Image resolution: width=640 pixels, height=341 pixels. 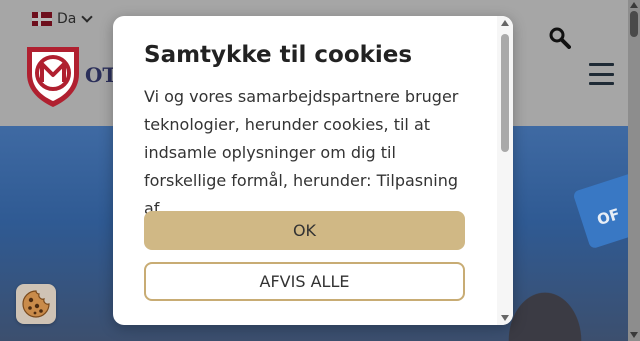 I want to click on reject-all-button: AFVIS ALLE, so click(x=304, y=281).